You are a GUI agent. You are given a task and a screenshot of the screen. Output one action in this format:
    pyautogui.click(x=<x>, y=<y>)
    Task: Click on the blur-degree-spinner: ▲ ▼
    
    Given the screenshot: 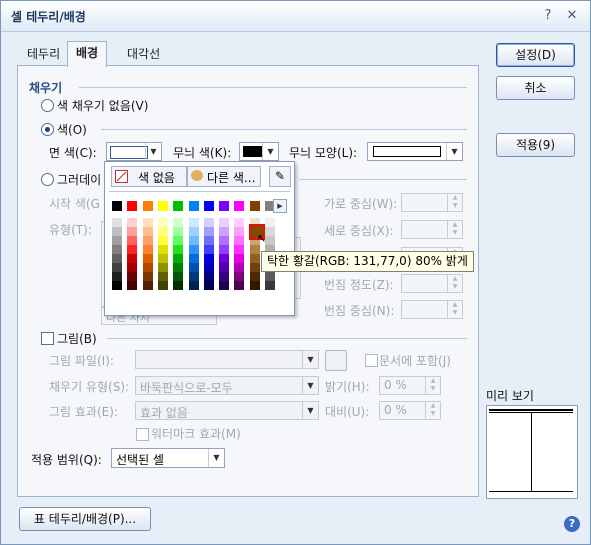 What is the action you would take?
    pyautogui.click(x=432, y=283)
    